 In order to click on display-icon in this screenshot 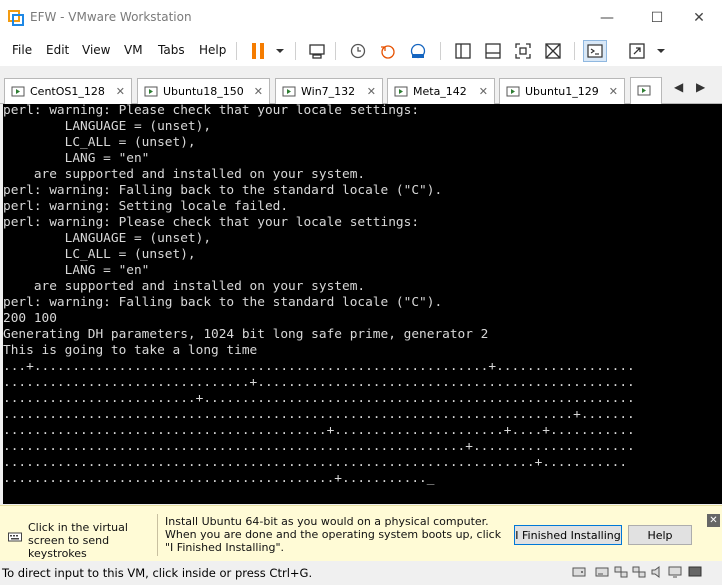, I will do `click(675, 572)`.